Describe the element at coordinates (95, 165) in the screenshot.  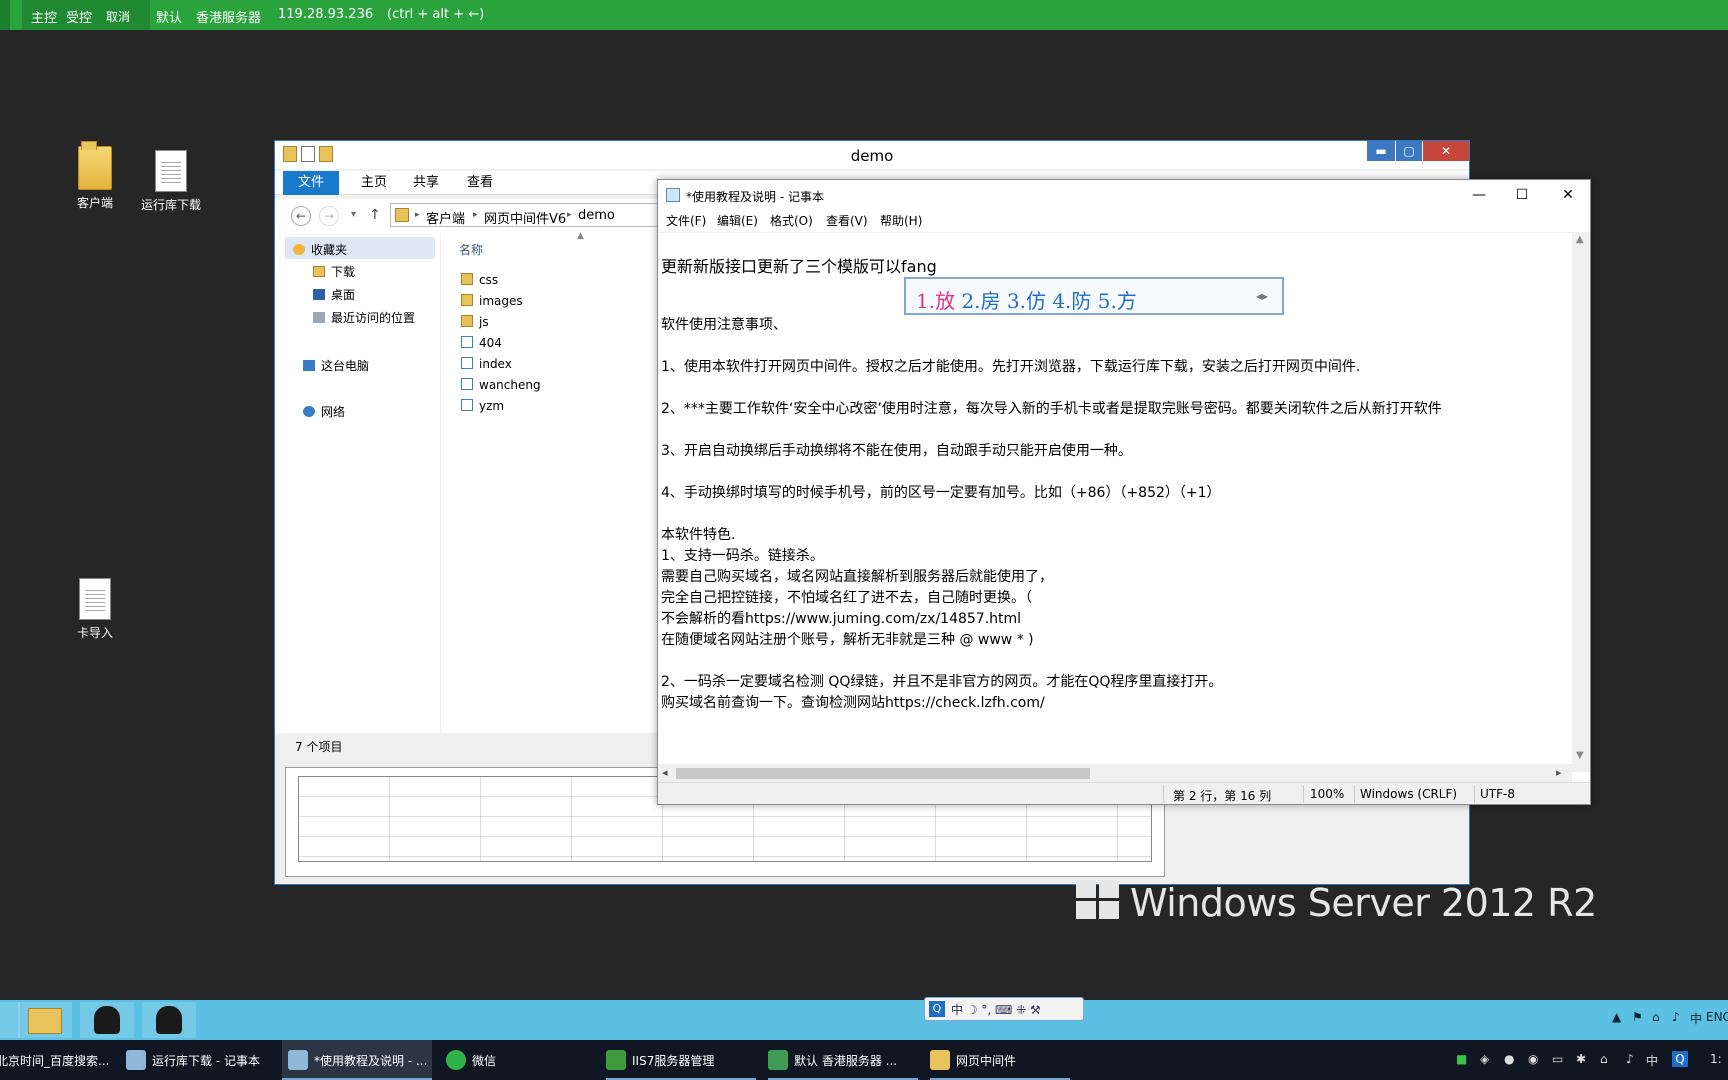
I see `folder-icon` at that location.